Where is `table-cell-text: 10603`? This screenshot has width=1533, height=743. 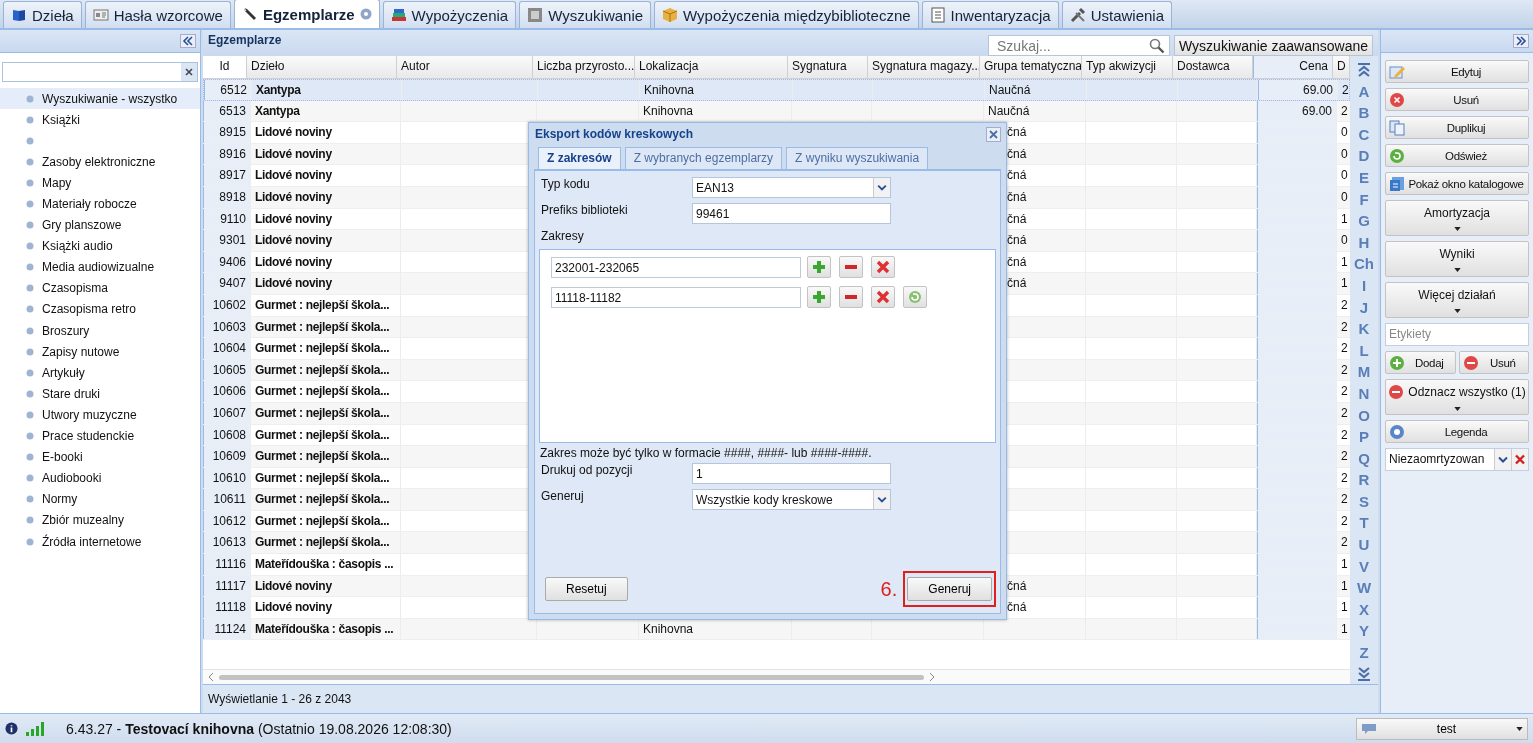 table-cell-text: 10603 is located at coordinates (228, 327).